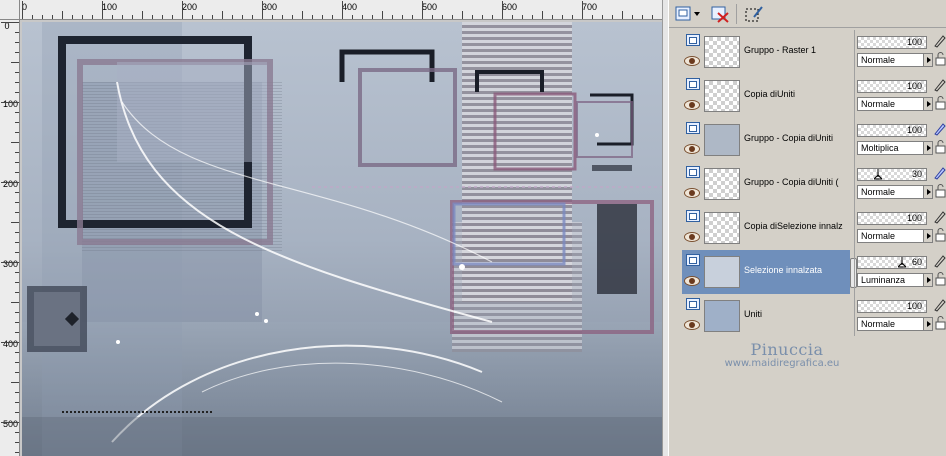 Image resolution: width=946 pixels, height=456 pixels. What do you see at coordinates (110, 7) in the screenshot?
I see `ruler-label: 100` at bounding box center [110, 7].